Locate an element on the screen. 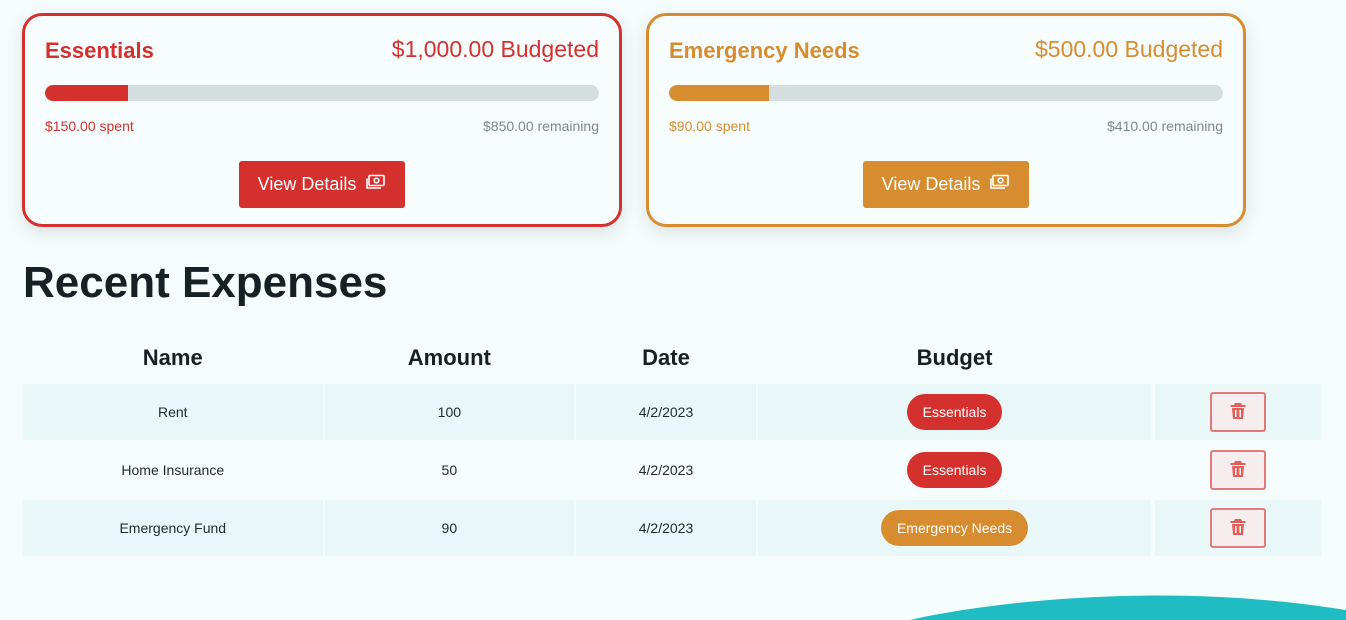 The width and height of the screenshot is (1346, 620). decorative-wave is located at coordinates (1128, 607).